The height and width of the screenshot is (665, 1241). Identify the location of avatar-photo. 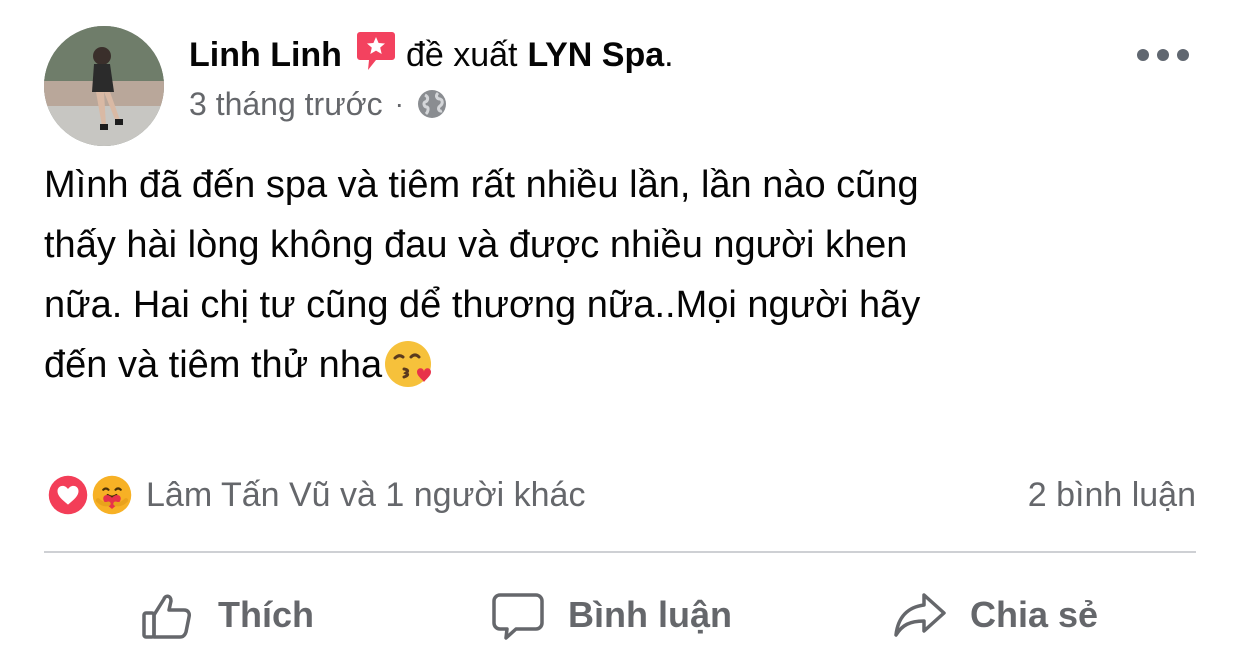
(104, 86).